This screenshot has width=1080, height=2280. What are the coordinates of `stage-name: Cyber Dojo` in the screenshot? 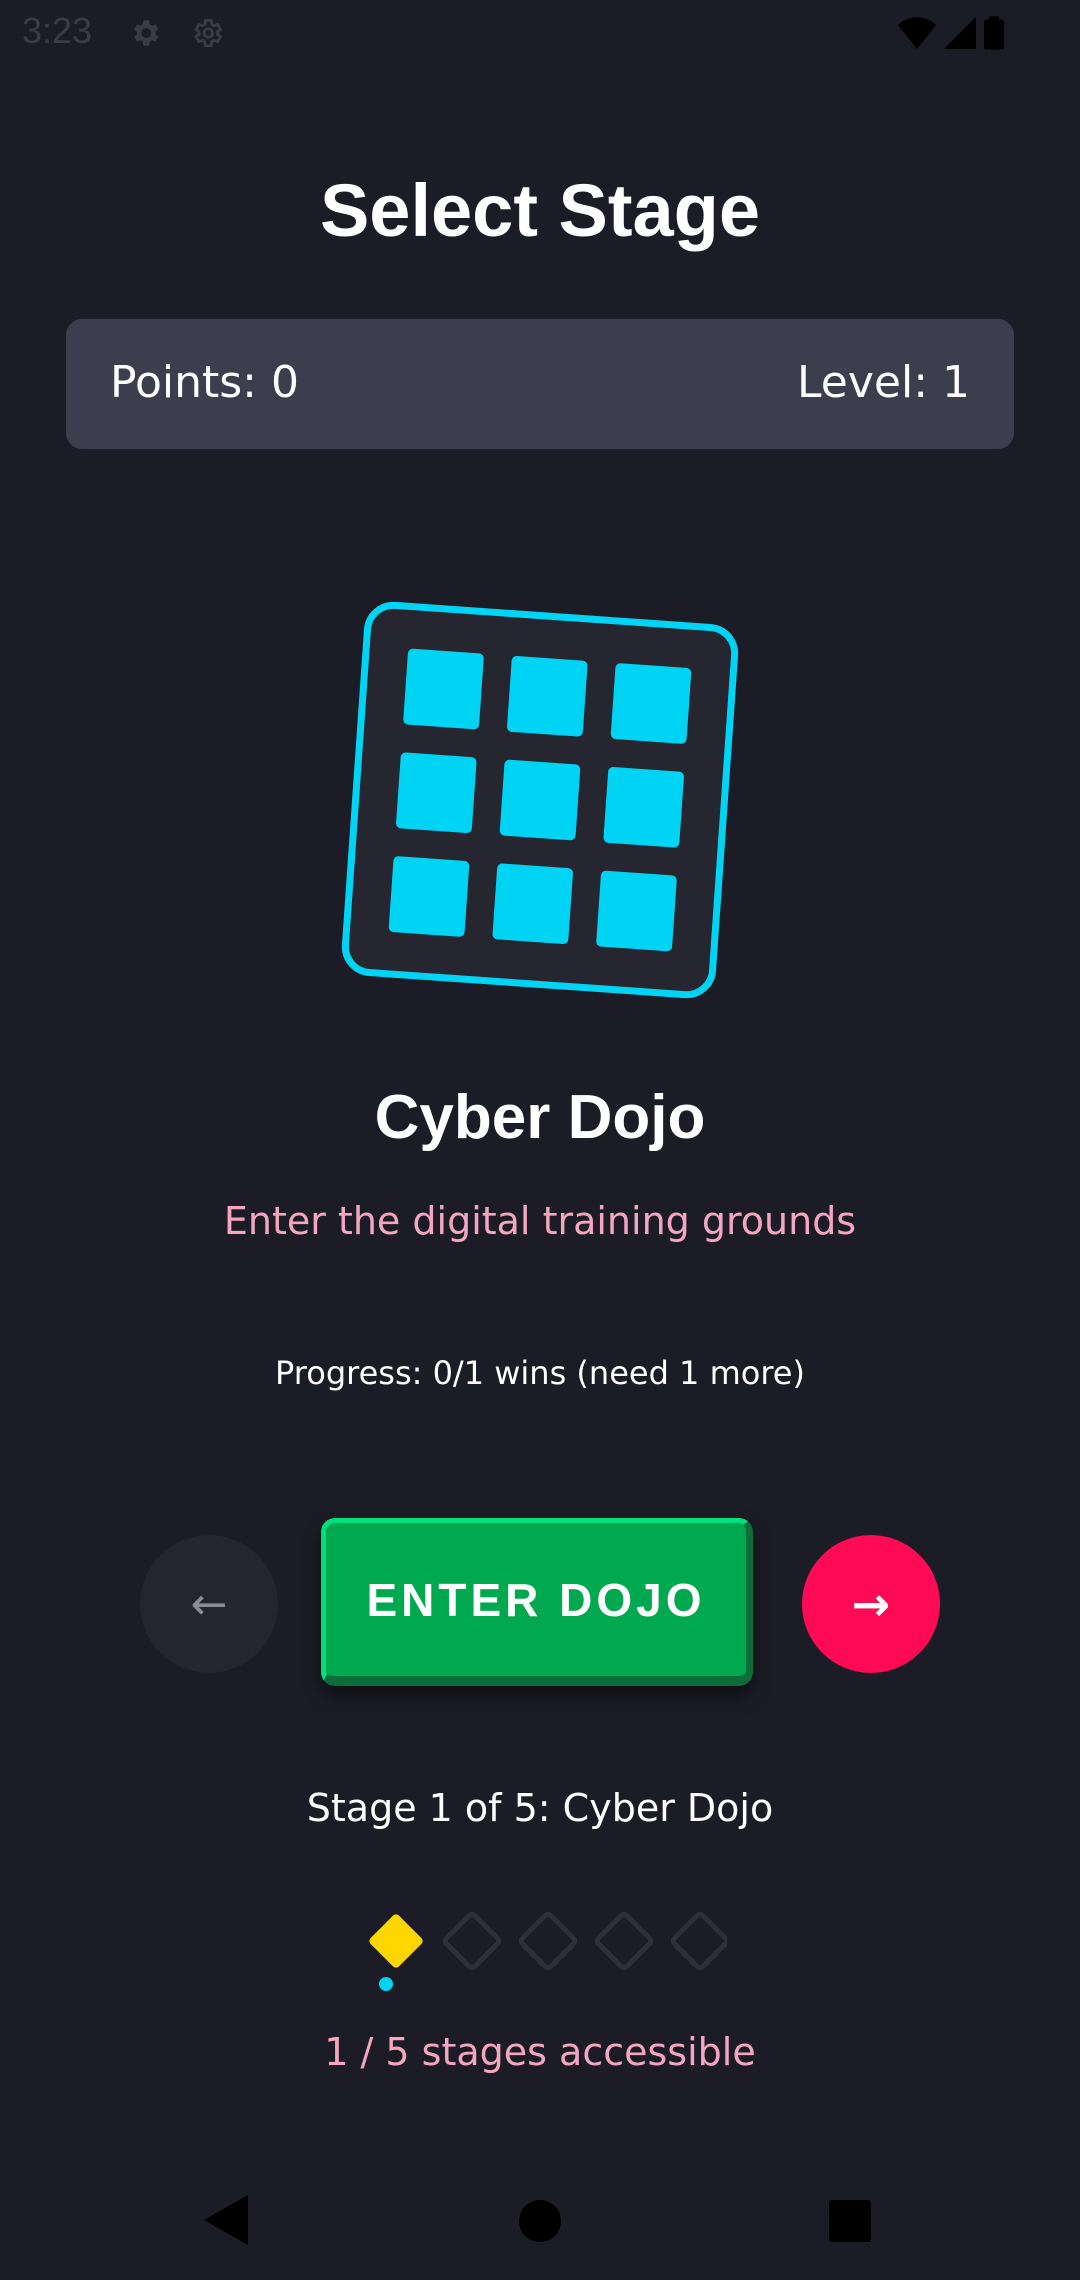 It's located at (540, 1117).